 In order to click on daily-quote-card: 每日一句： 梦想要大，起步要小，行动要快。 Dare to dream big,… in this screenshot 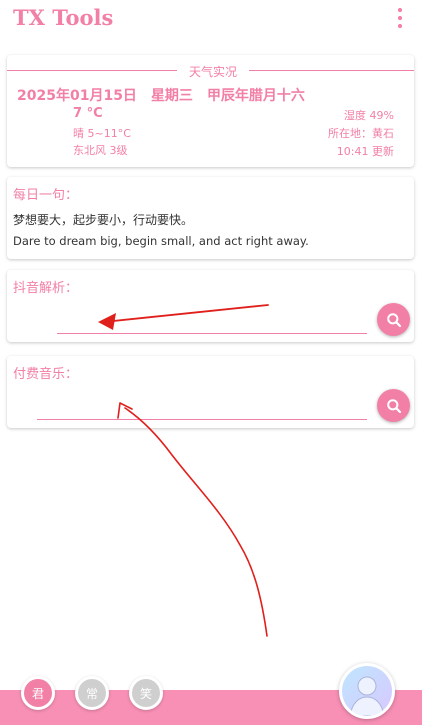, I will do `click(210, 218)`.